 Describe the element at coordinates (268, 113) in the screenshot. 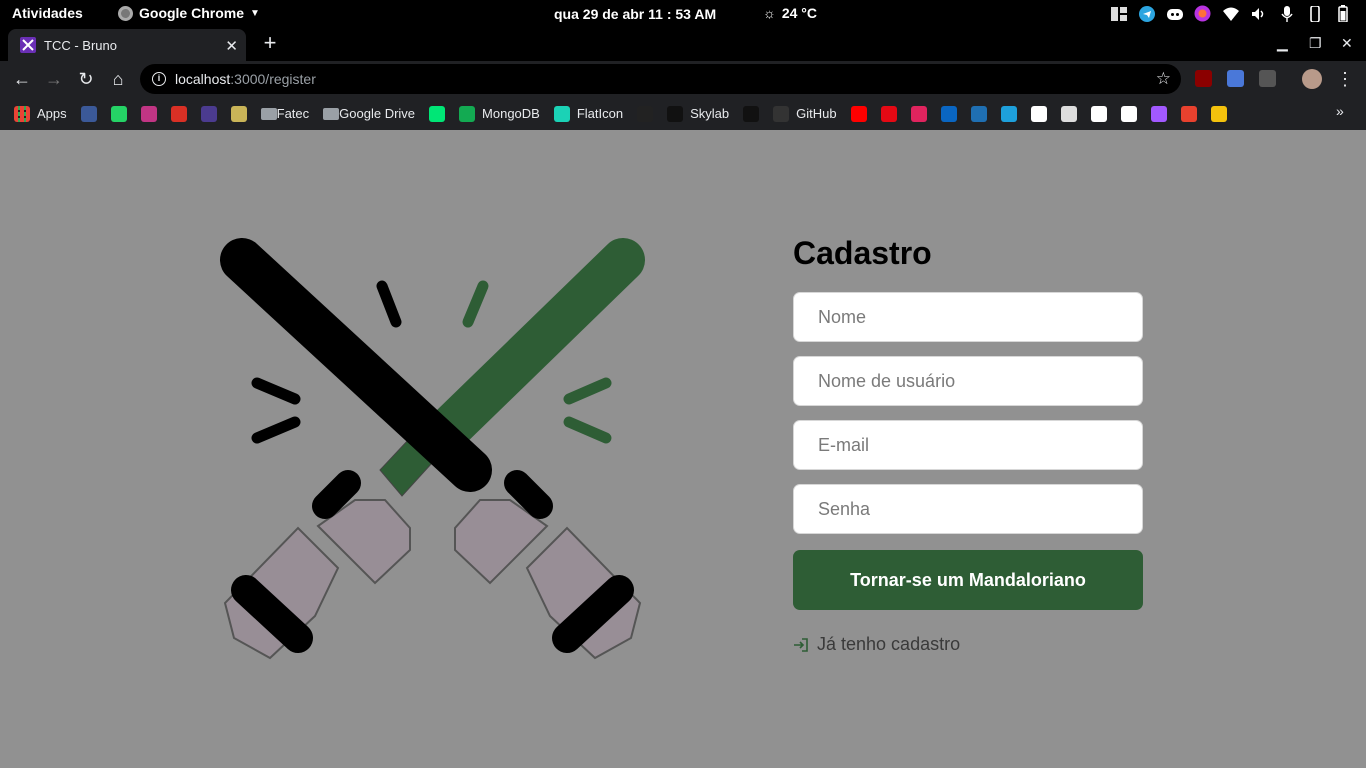

I see `folder-icon` at that location.